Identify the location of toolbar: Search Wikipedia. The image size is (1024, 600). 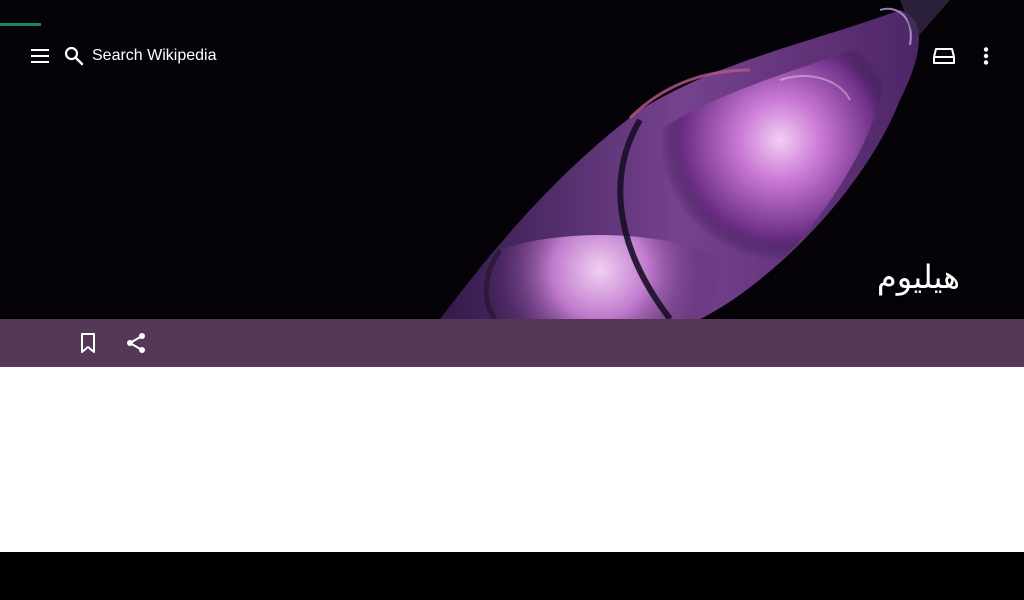
(512, 56).